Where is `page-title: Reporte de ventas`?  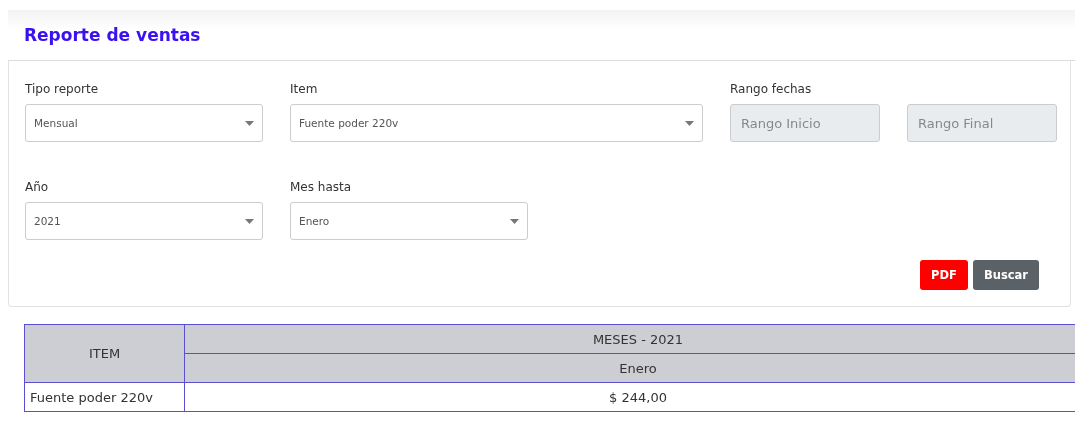 page-title: Reporte de ventas is located at coordinates (112, 35).